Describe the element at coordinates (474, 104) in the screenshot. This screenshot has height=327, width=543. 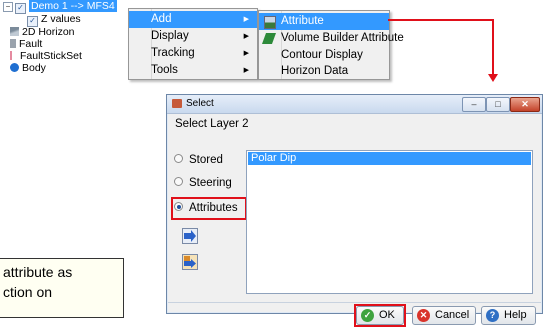
I see `minimize-button: –` at that location.